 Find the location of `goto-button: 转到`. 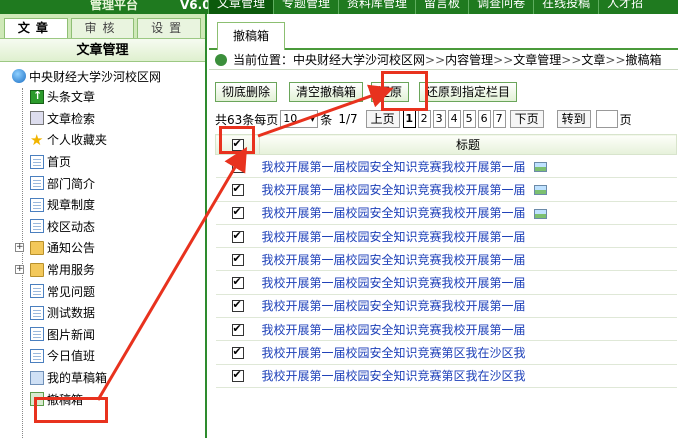

goto-button: 转到 is located at coordinates (573, 119).